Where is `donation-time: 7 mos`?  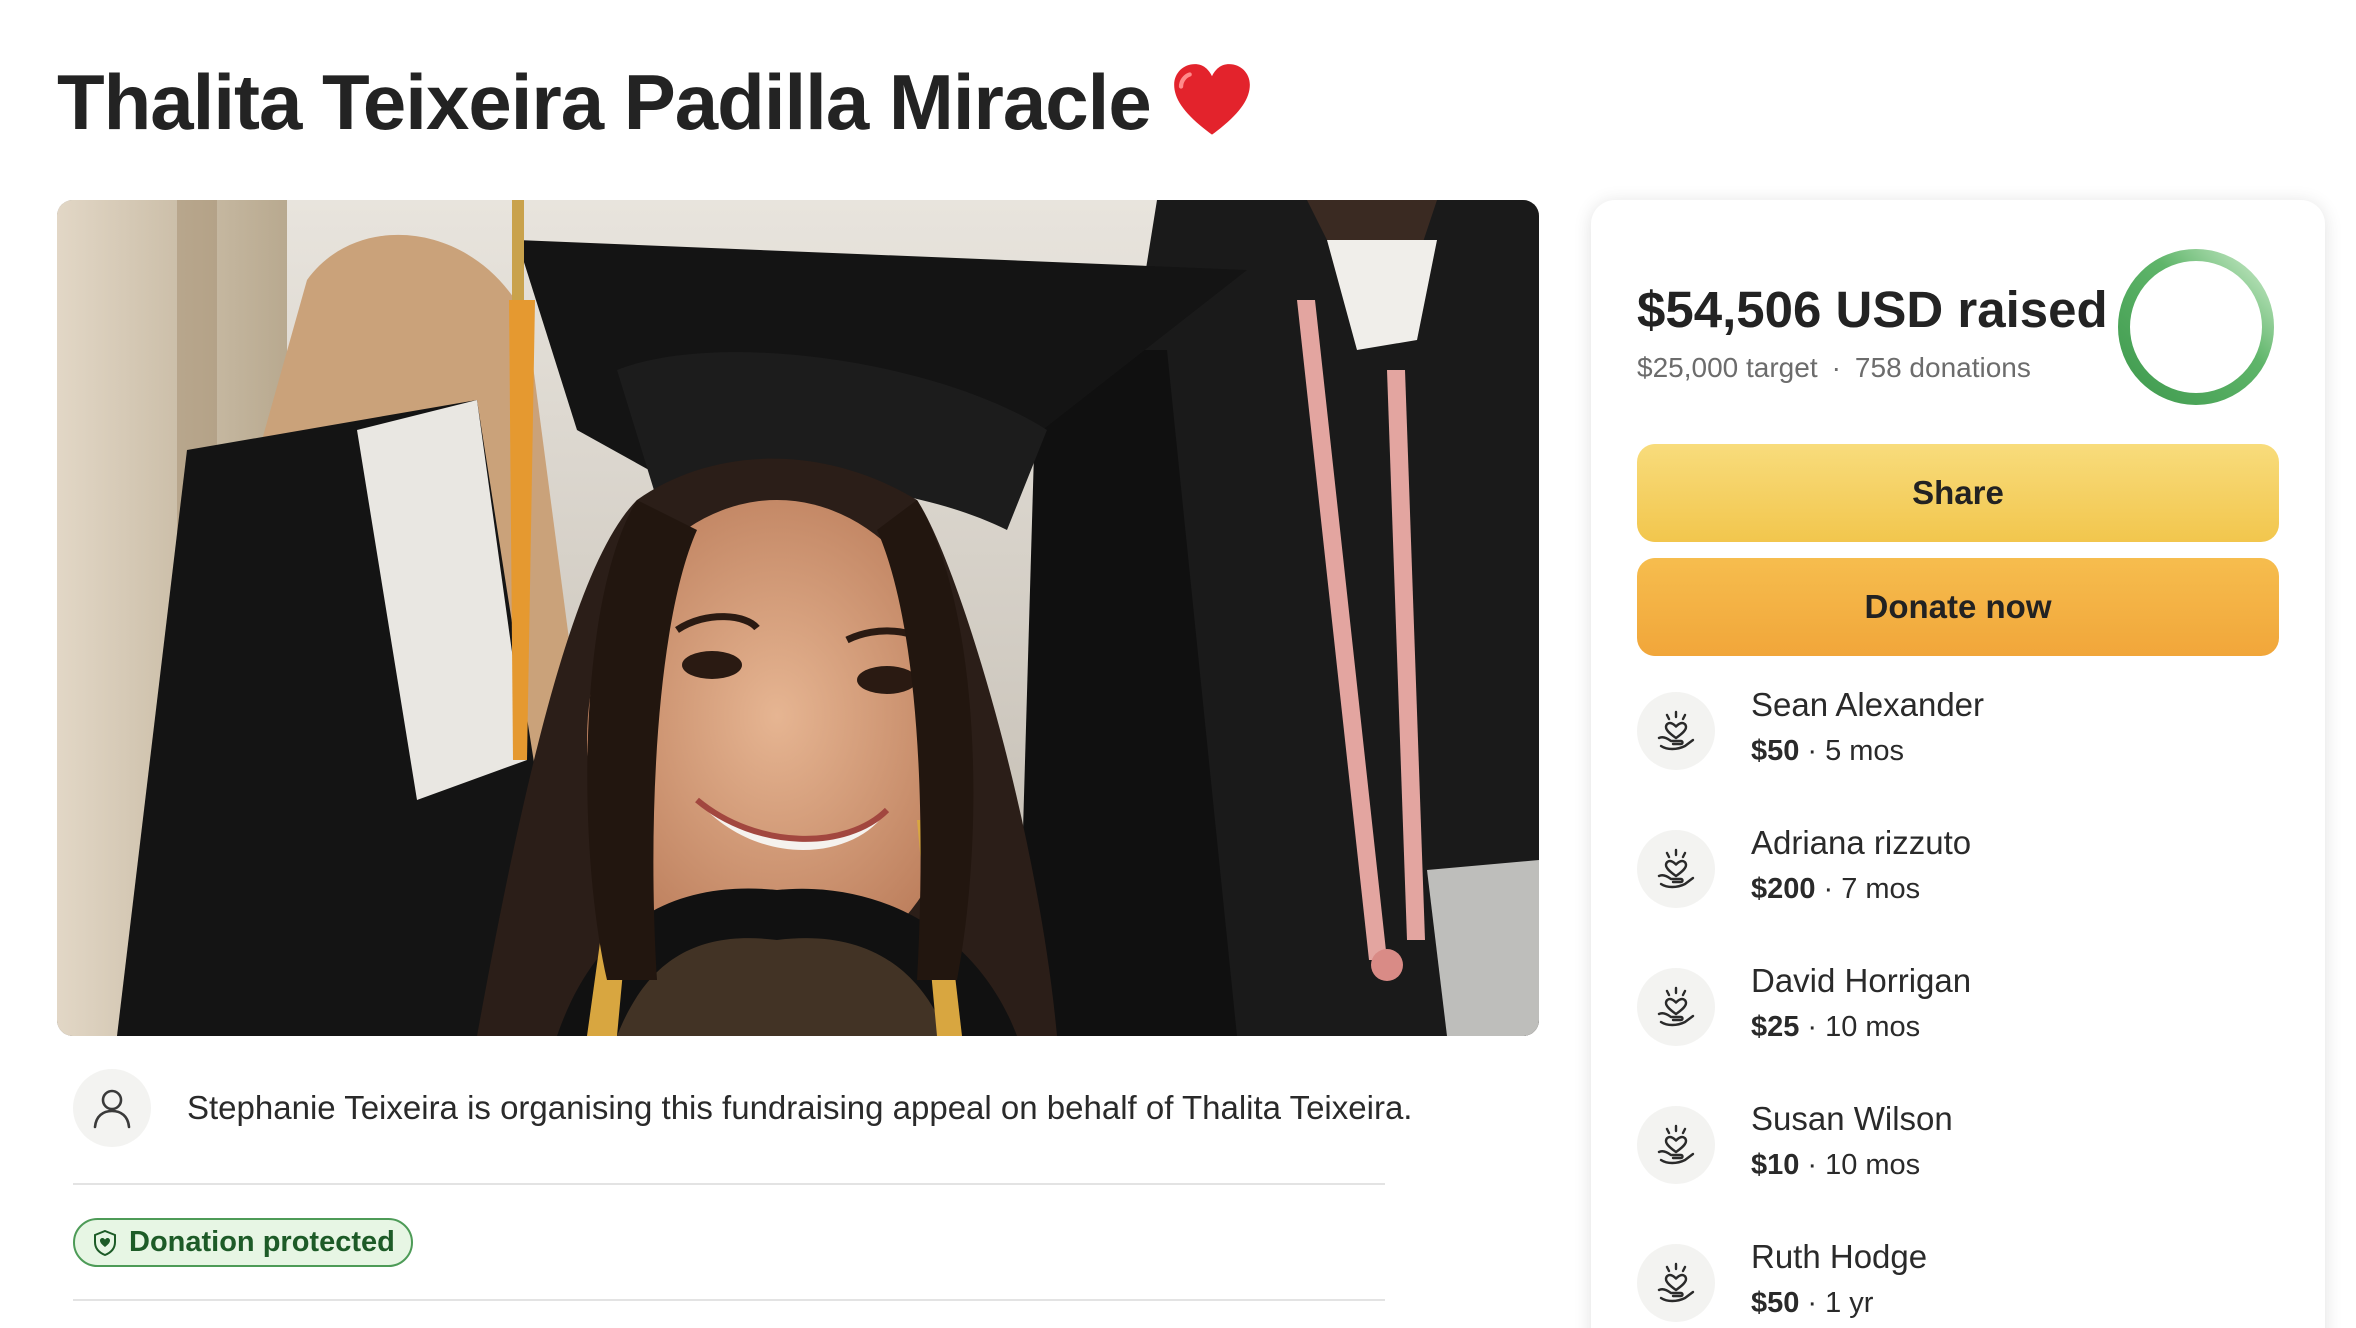 donation-time: 7 mos is located at coordinates (1881, 889).